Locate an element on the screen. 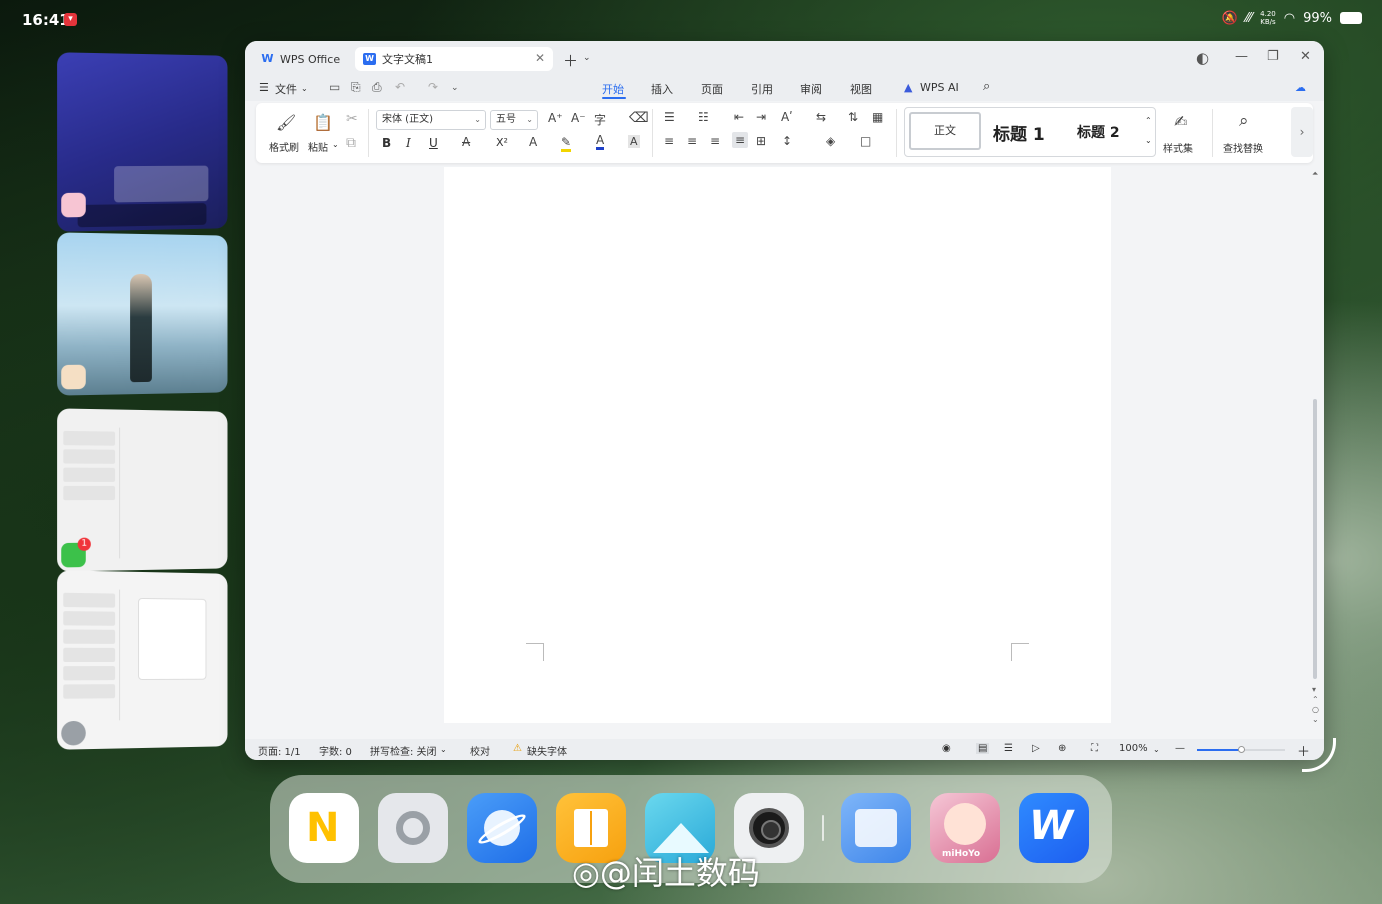 This screenshot has height=904, width=1382. fit-screen-icon: ⛶ is located at coordinates (1094, 748).